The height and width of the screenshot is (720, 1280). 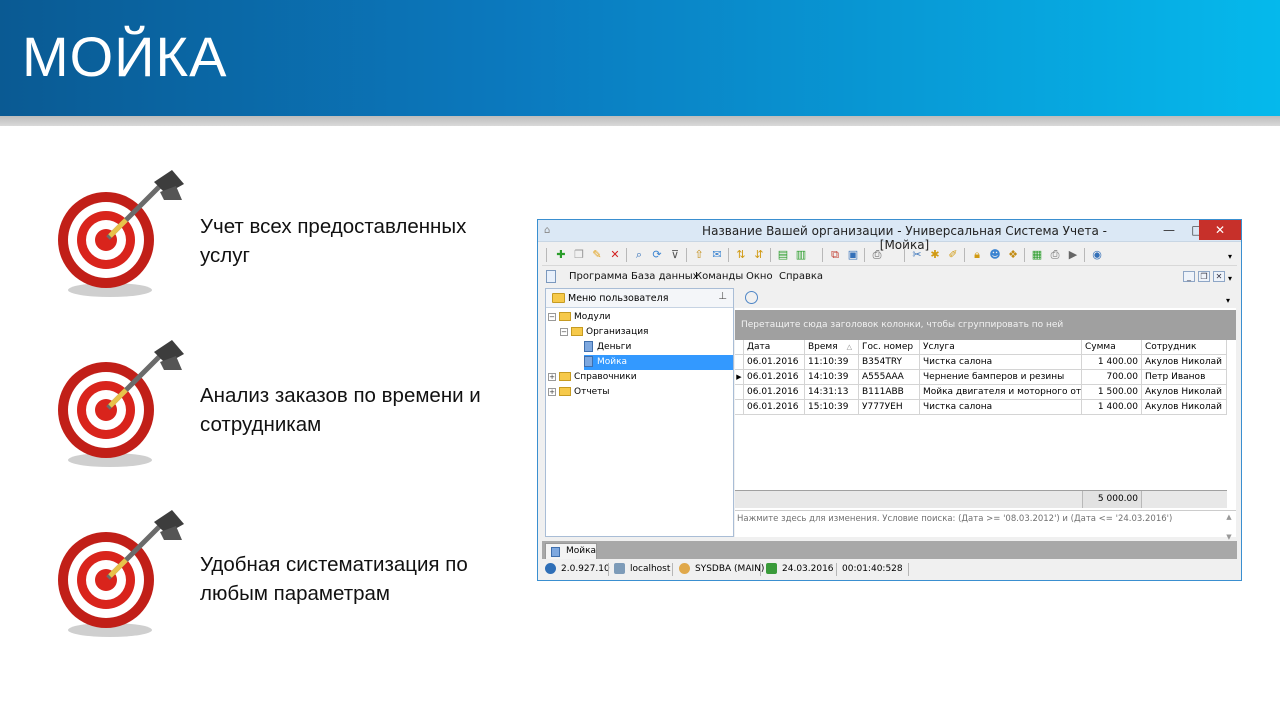 I want to click on cell-time: 15:10:39, so click(x=832, y=407).